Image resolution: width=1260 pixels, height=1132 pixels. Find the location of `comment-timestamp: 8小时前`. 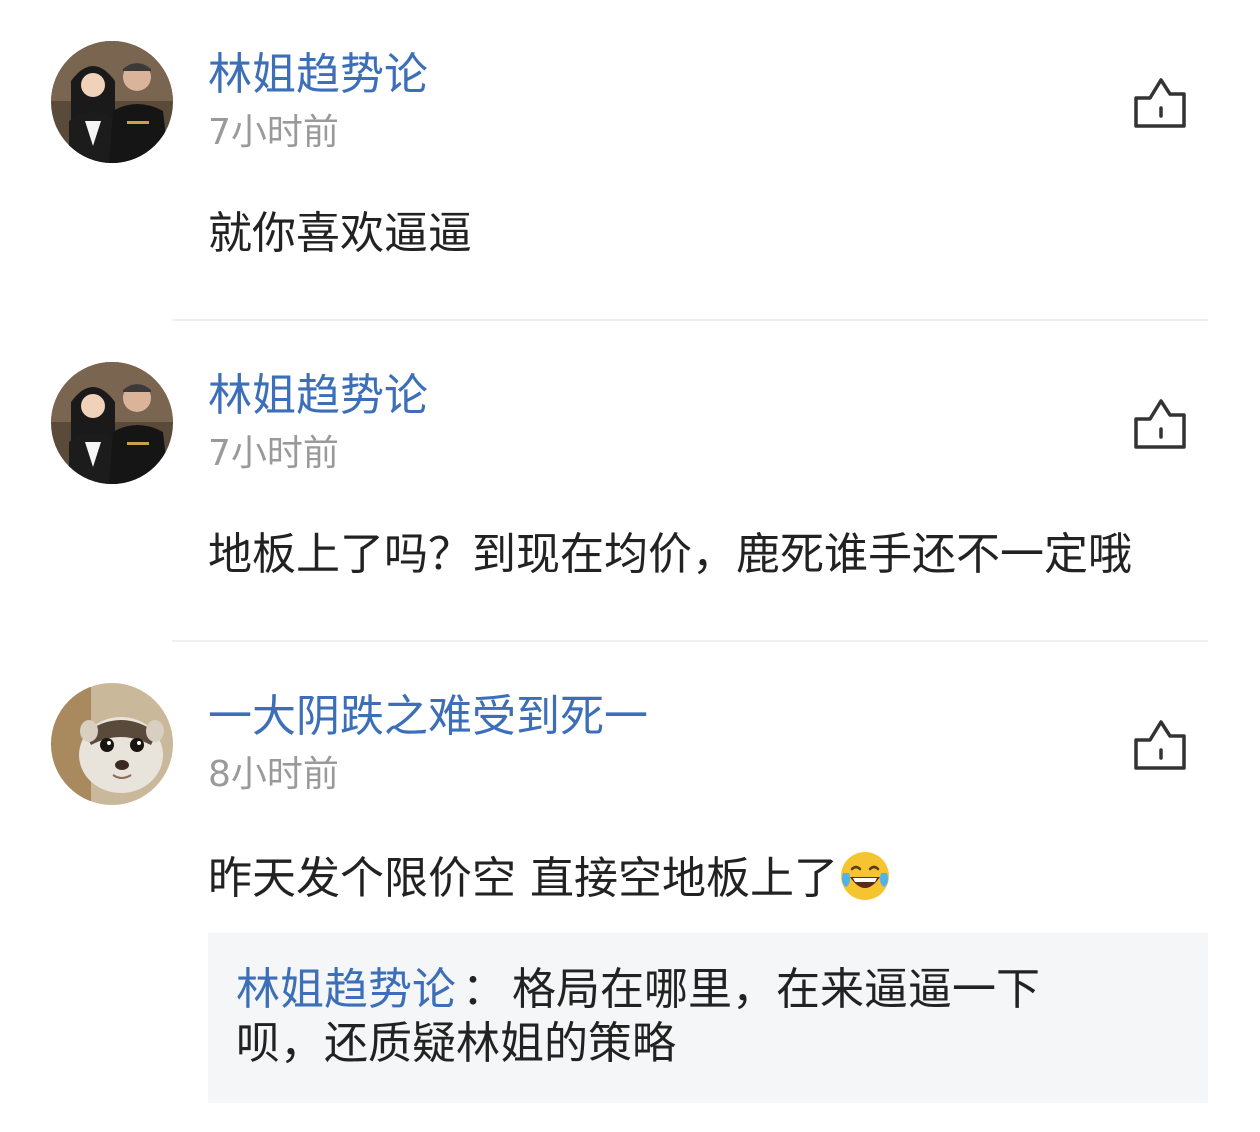

comment-timestamp: 8小时前 is located at coordinates (273, 774).